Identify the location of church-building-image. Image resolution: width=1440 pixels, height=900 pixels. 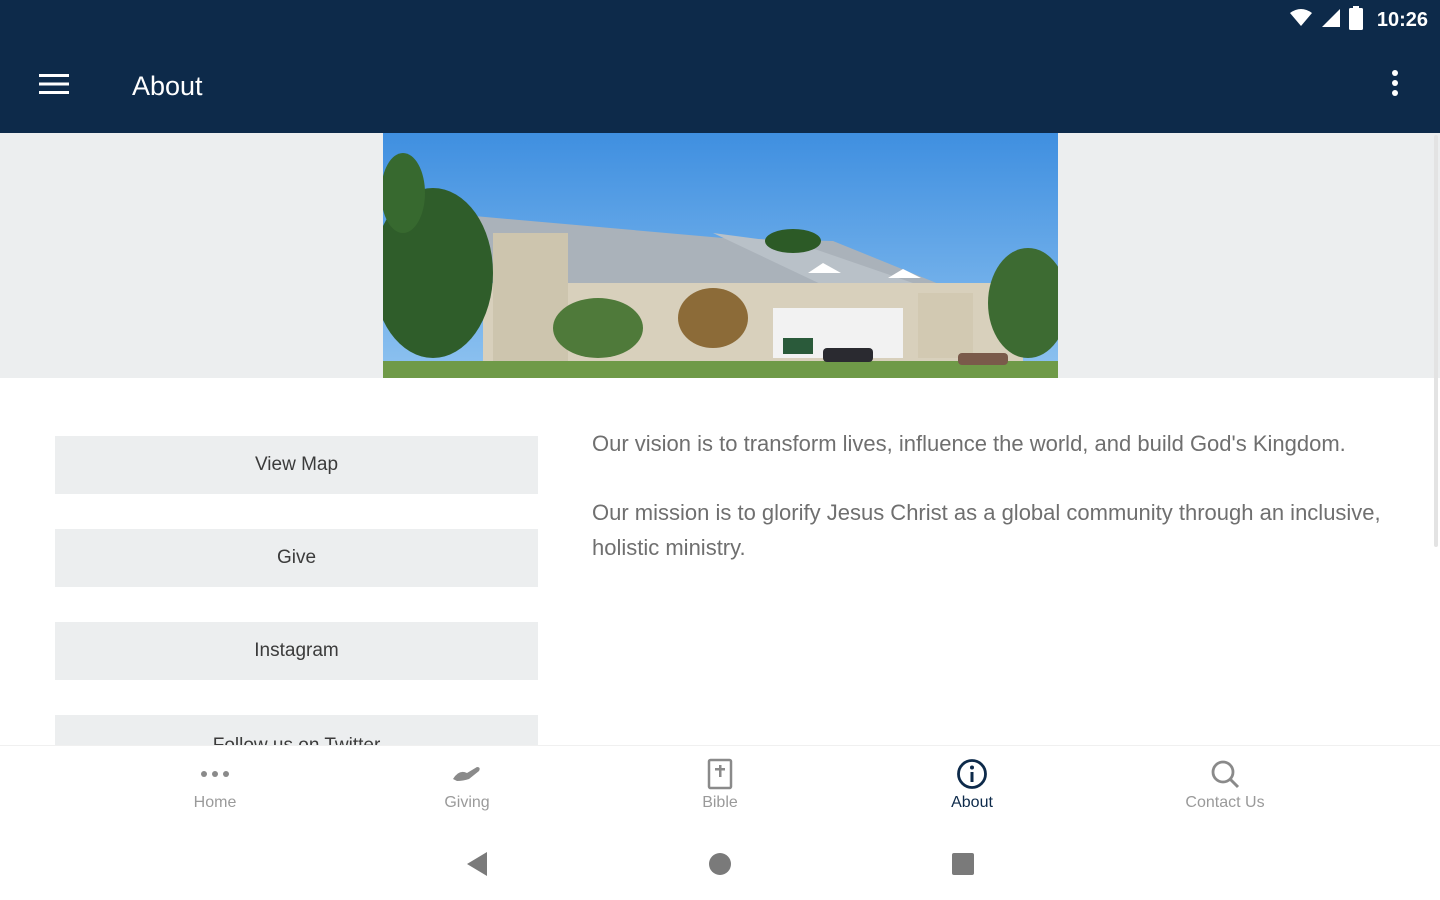
(720, 255).